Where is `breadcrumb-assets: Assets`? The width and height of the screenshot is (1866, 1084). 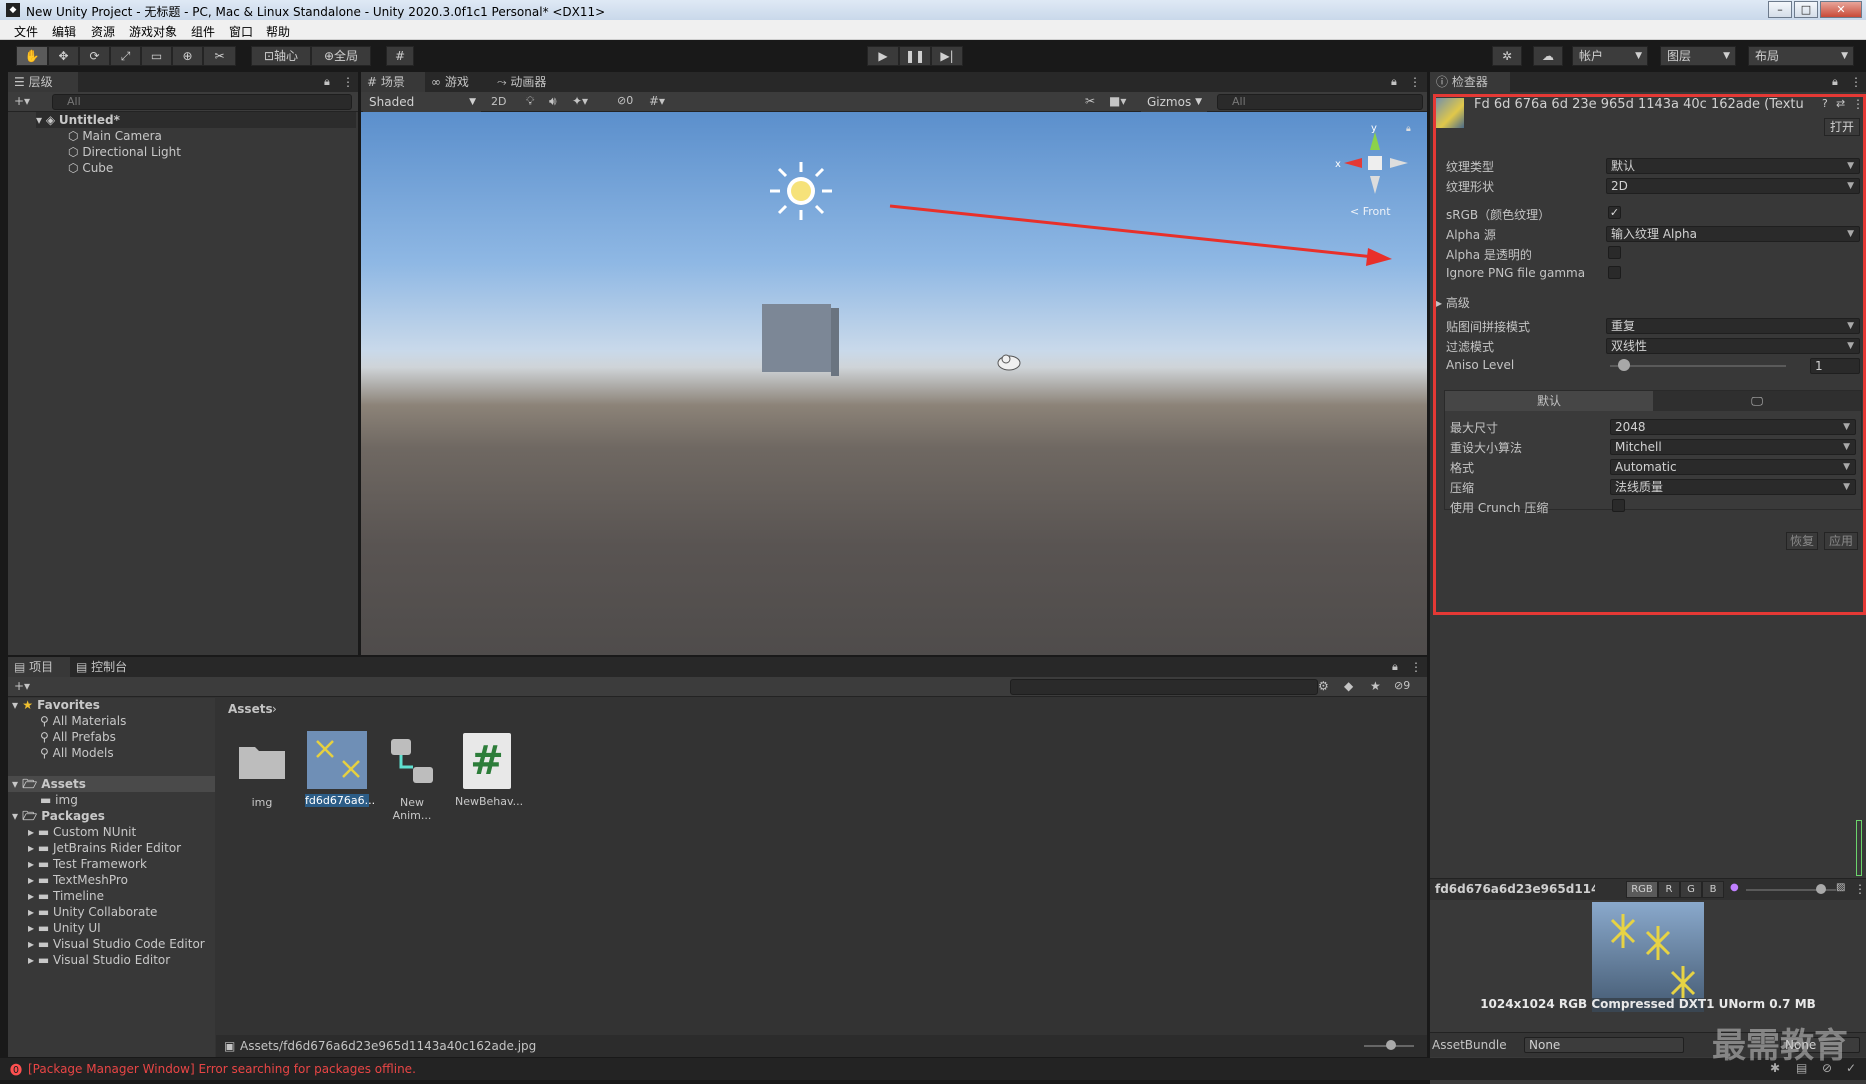 breadcrumb-assets: Assets is located at coordinates (250, 709).